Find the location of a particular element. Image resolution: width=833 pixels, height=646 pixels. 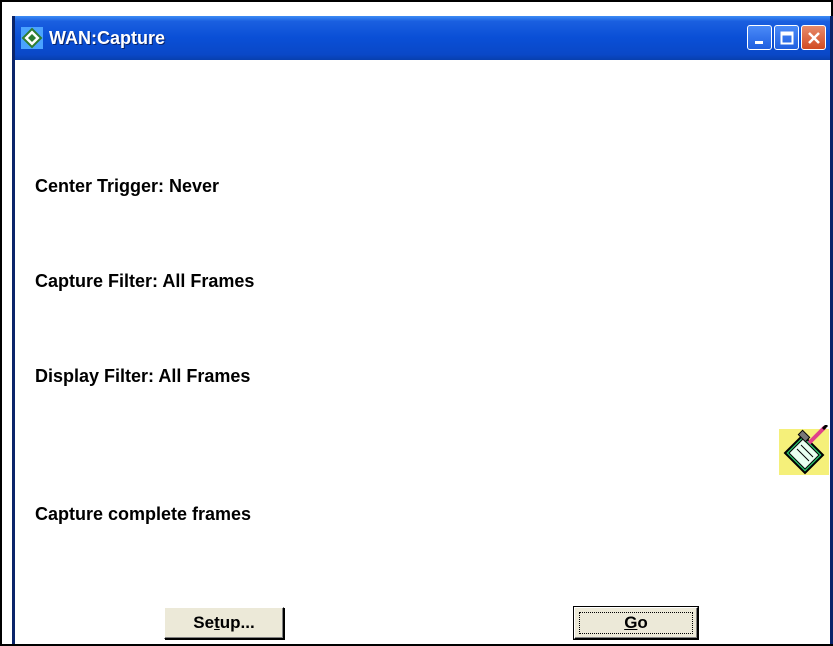

close-icon is located at coordinates (813, 37).